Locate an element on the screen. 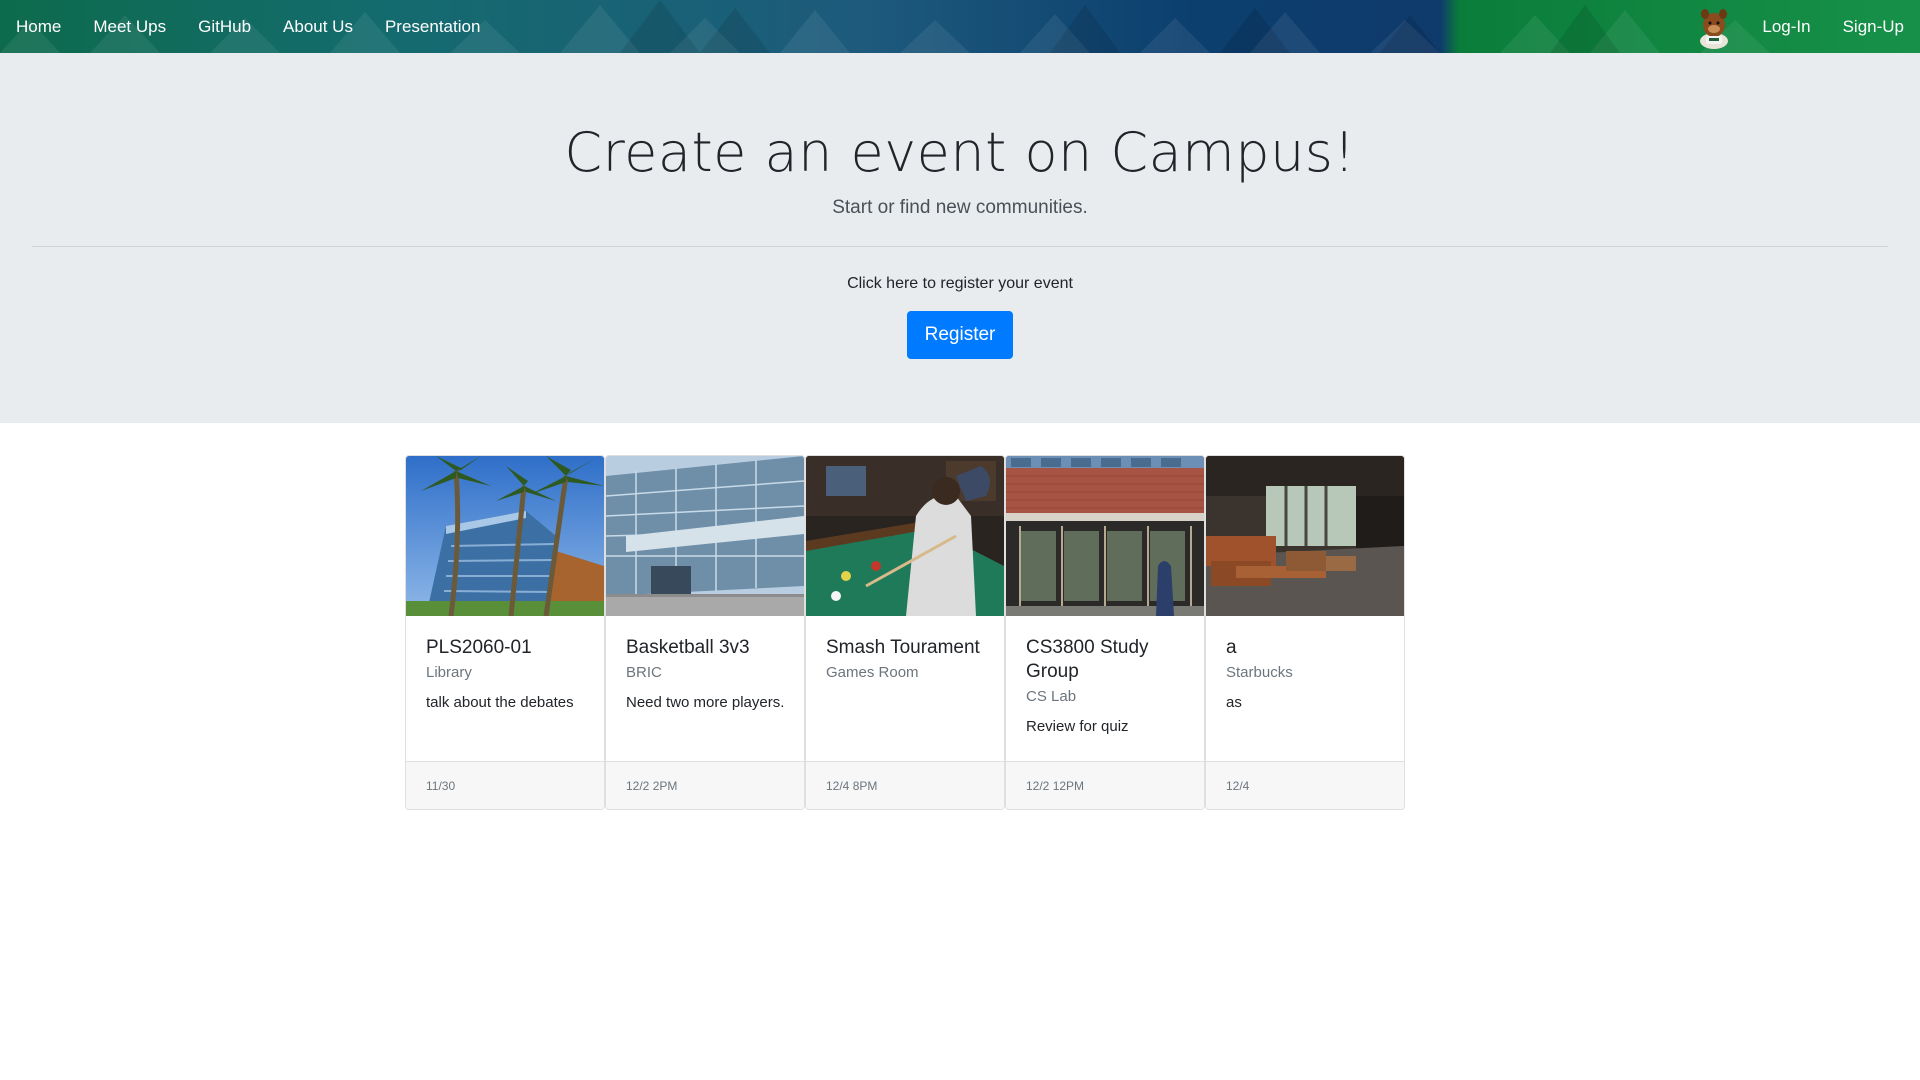 Image resolution: width=1920 pixels, height=1080 pixels. mascot-logo-icon is located at coordinates (1714, 28).